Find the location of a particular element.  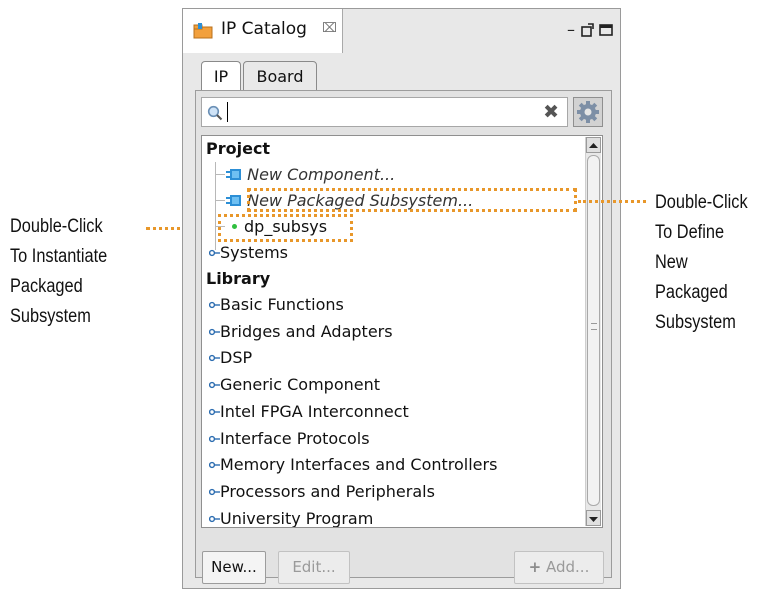

tab-board: Board is located at coordinates (280, 76).